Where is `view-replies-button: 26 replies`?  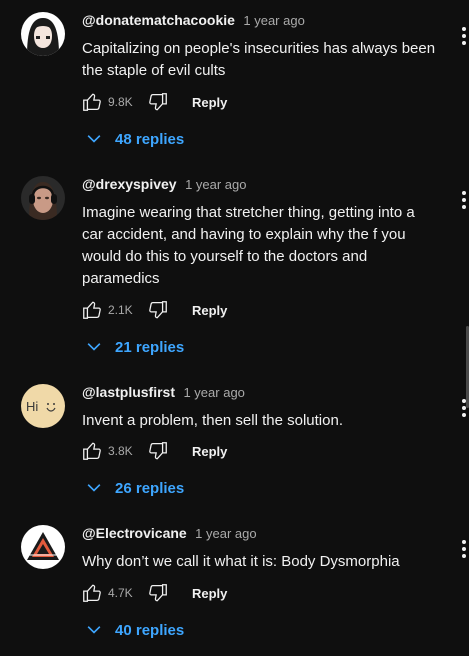 view-replies-button: 26 replies is located at coordinates (134, 488).